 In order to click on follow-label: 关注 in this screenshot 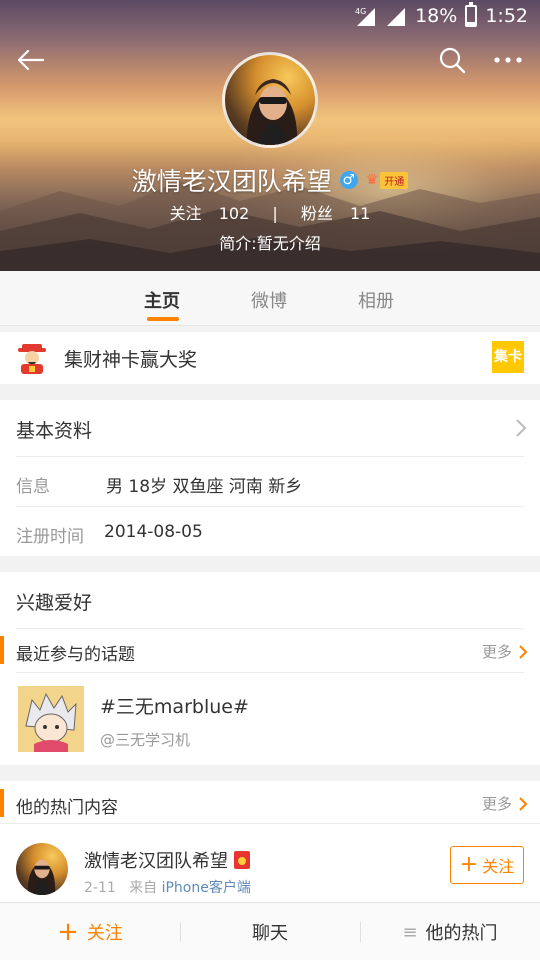, I will do `click(498, 866)`.